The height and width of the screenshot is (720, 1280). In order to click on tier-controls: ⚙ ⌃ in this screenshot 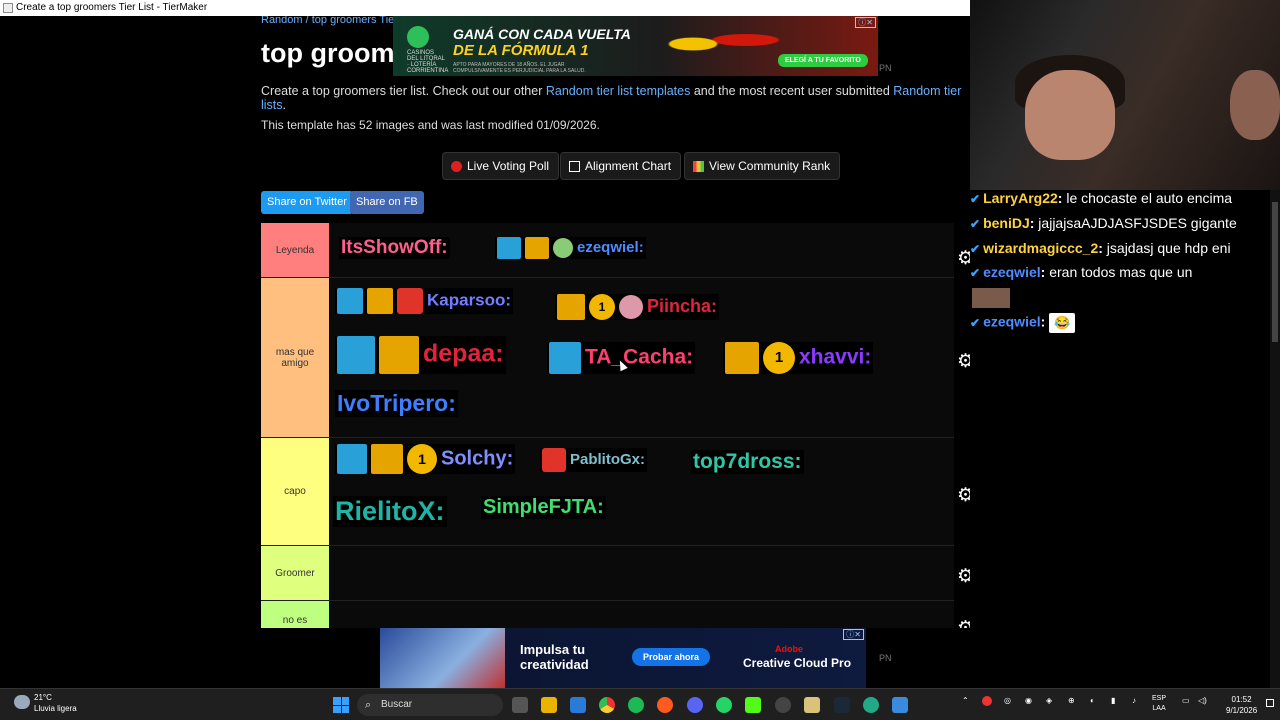, I will do `click(963, 617)`.